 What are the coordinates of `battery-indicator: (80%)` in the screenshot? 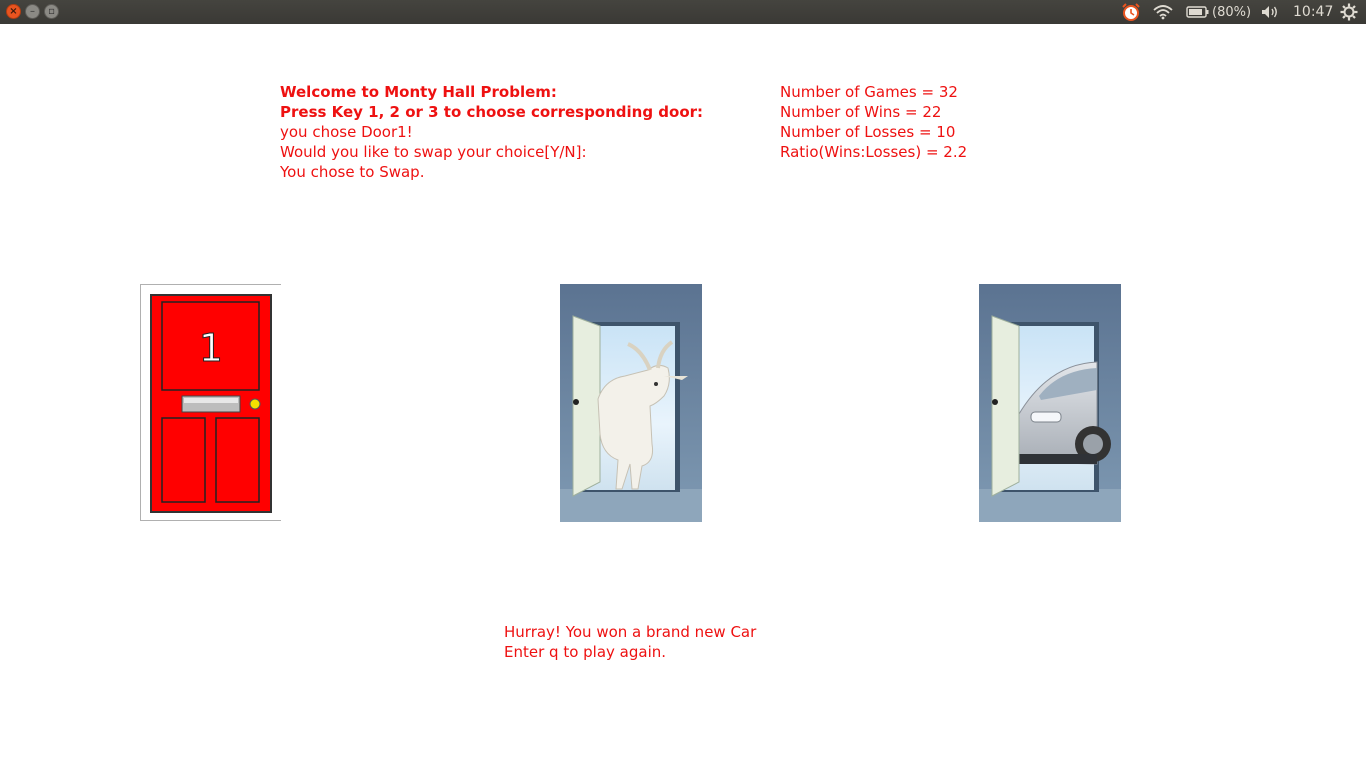 It's located at (1218, 12).